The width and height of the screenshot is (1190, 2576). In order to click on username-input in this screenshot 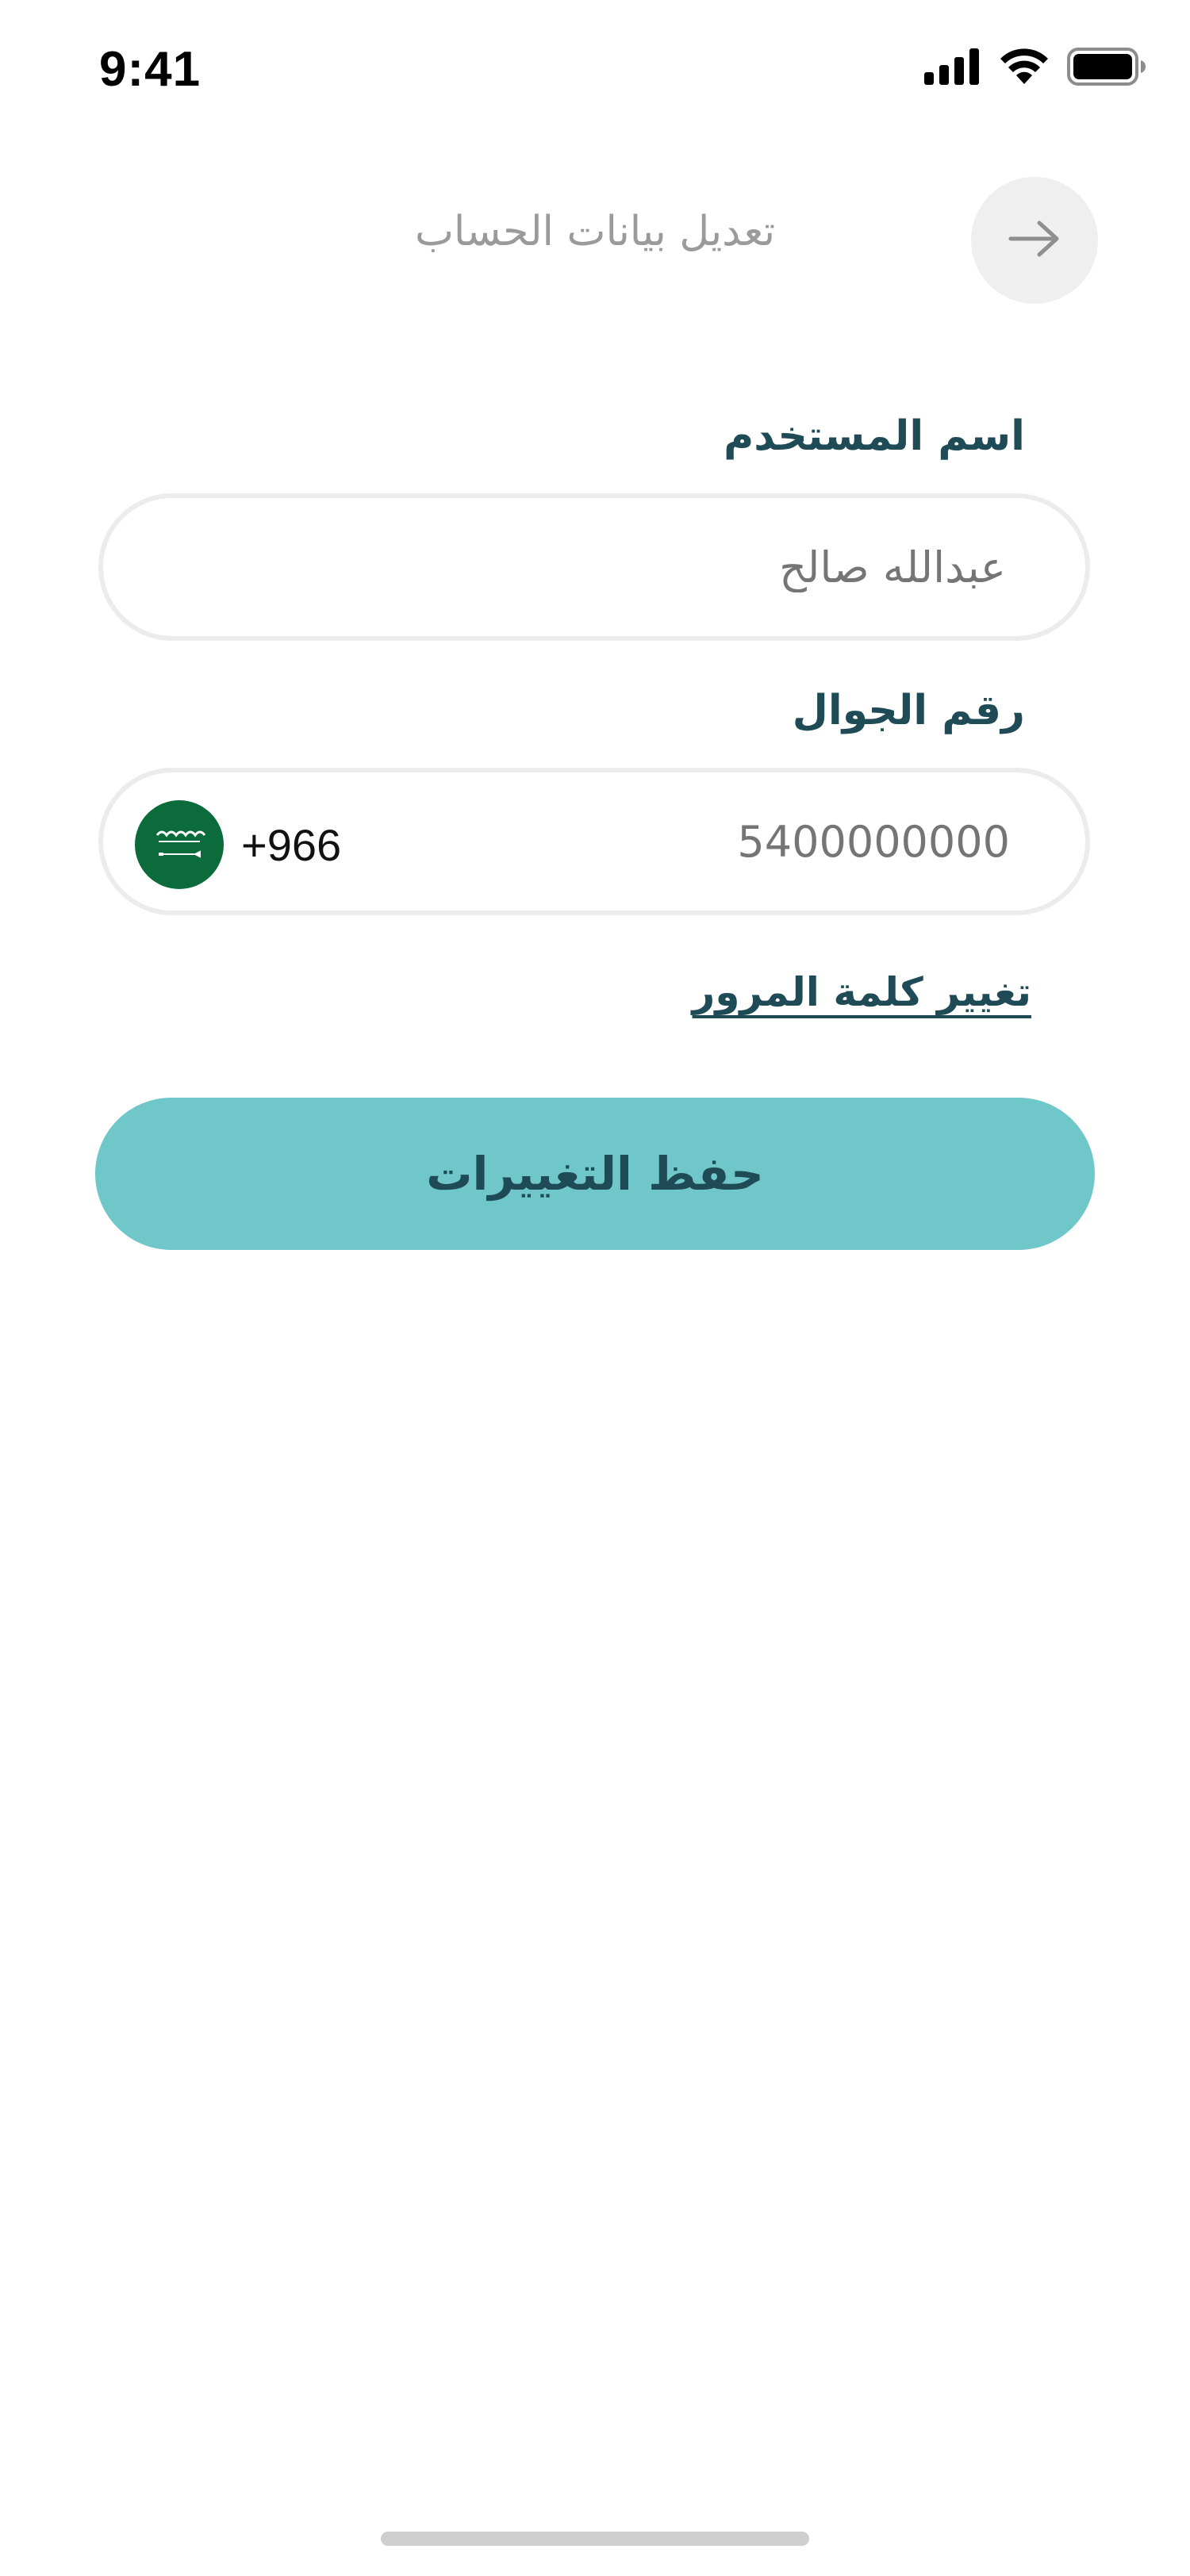, I will do `click(594, 567)`.